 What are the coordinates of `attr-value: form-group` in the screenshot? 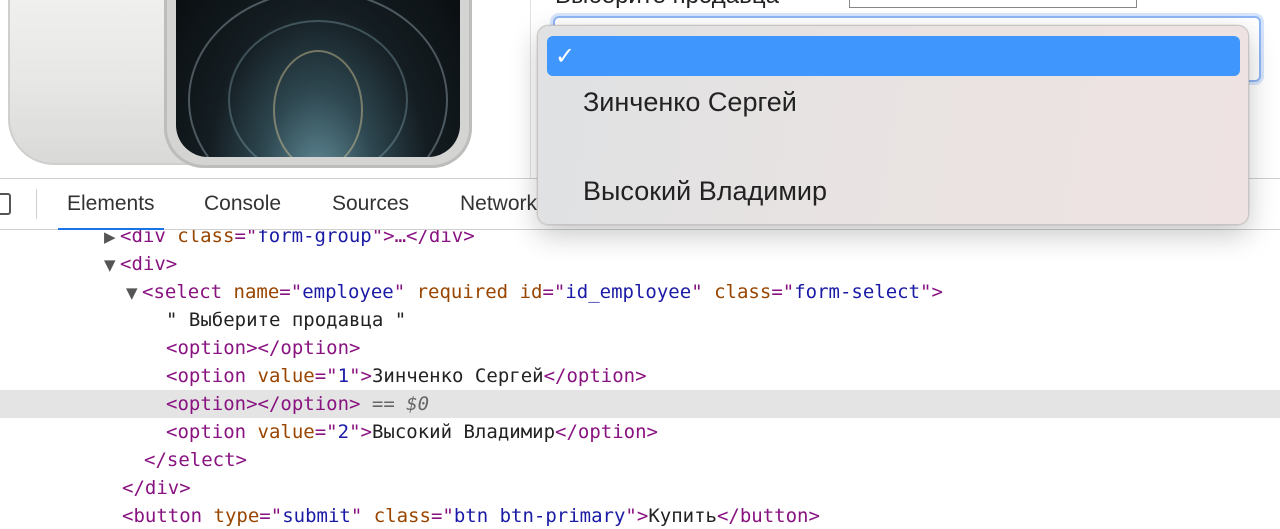 It's located at (314, 238).